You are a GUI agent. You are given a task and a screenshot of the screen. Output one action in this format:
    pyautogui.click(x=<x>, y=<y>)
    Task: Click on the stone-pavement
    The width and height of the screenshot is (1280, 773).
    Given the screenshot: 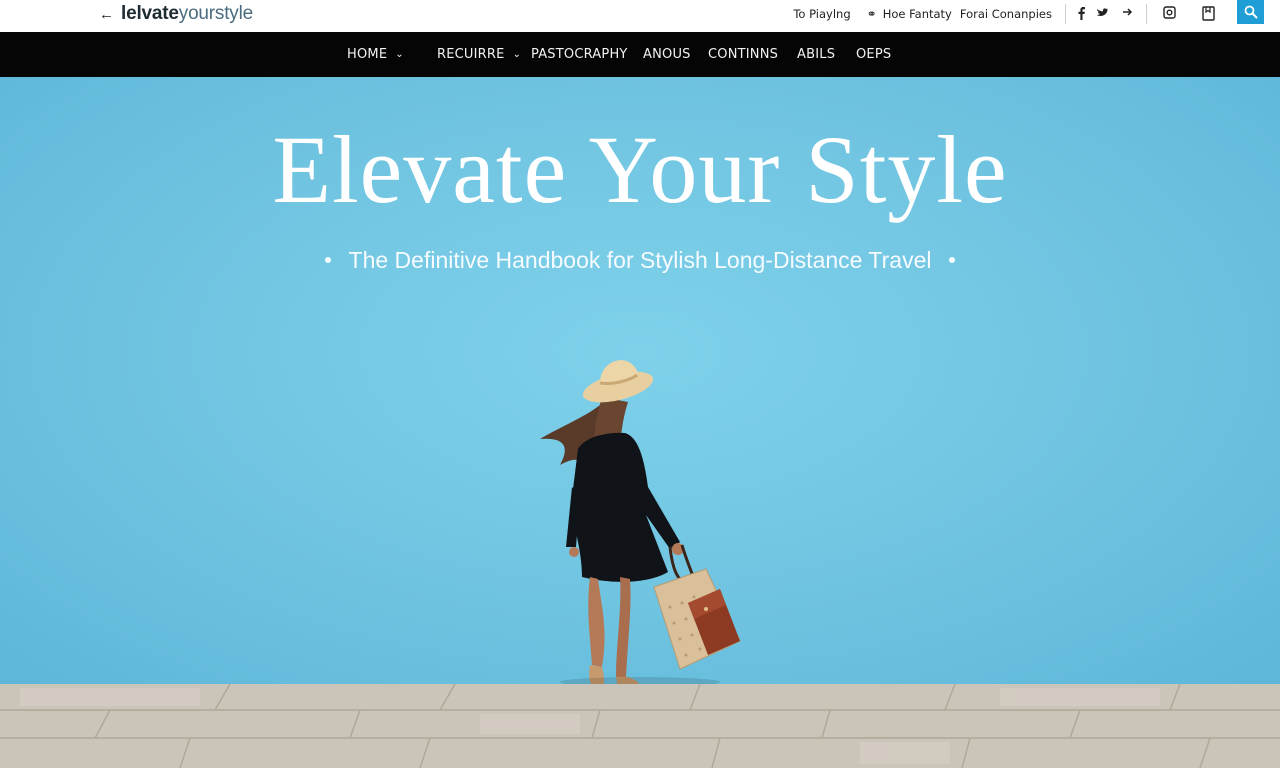 What is the action you would take?
    pyautogui.click(x=640, y=726)
    